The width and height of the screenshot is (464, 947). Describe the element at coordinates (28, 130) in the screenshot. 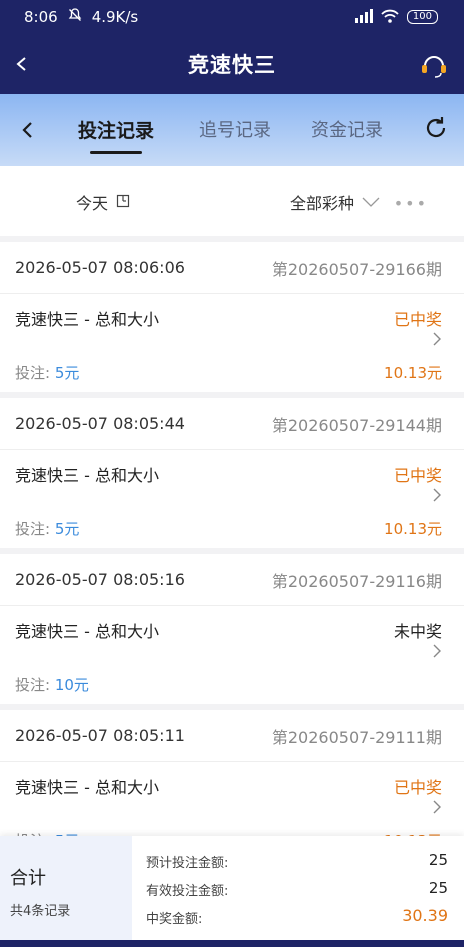

I see `tab-back-icon` at that location.